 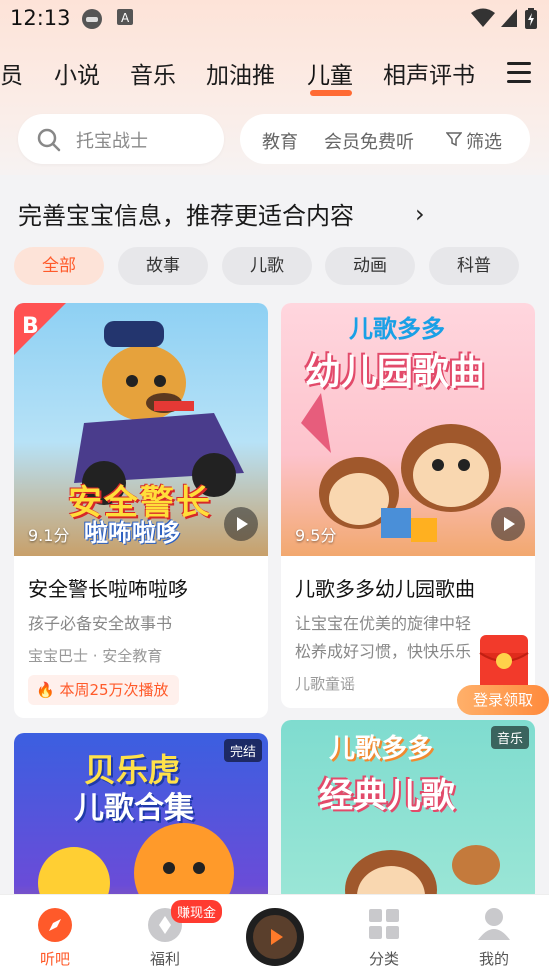 I want to click on wifi-icon, so click(x=483, y=17).